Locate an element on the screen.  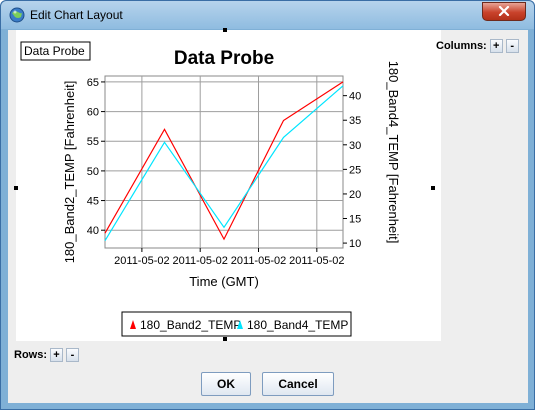
resize-handle-left is located at coordinates (16, 188).